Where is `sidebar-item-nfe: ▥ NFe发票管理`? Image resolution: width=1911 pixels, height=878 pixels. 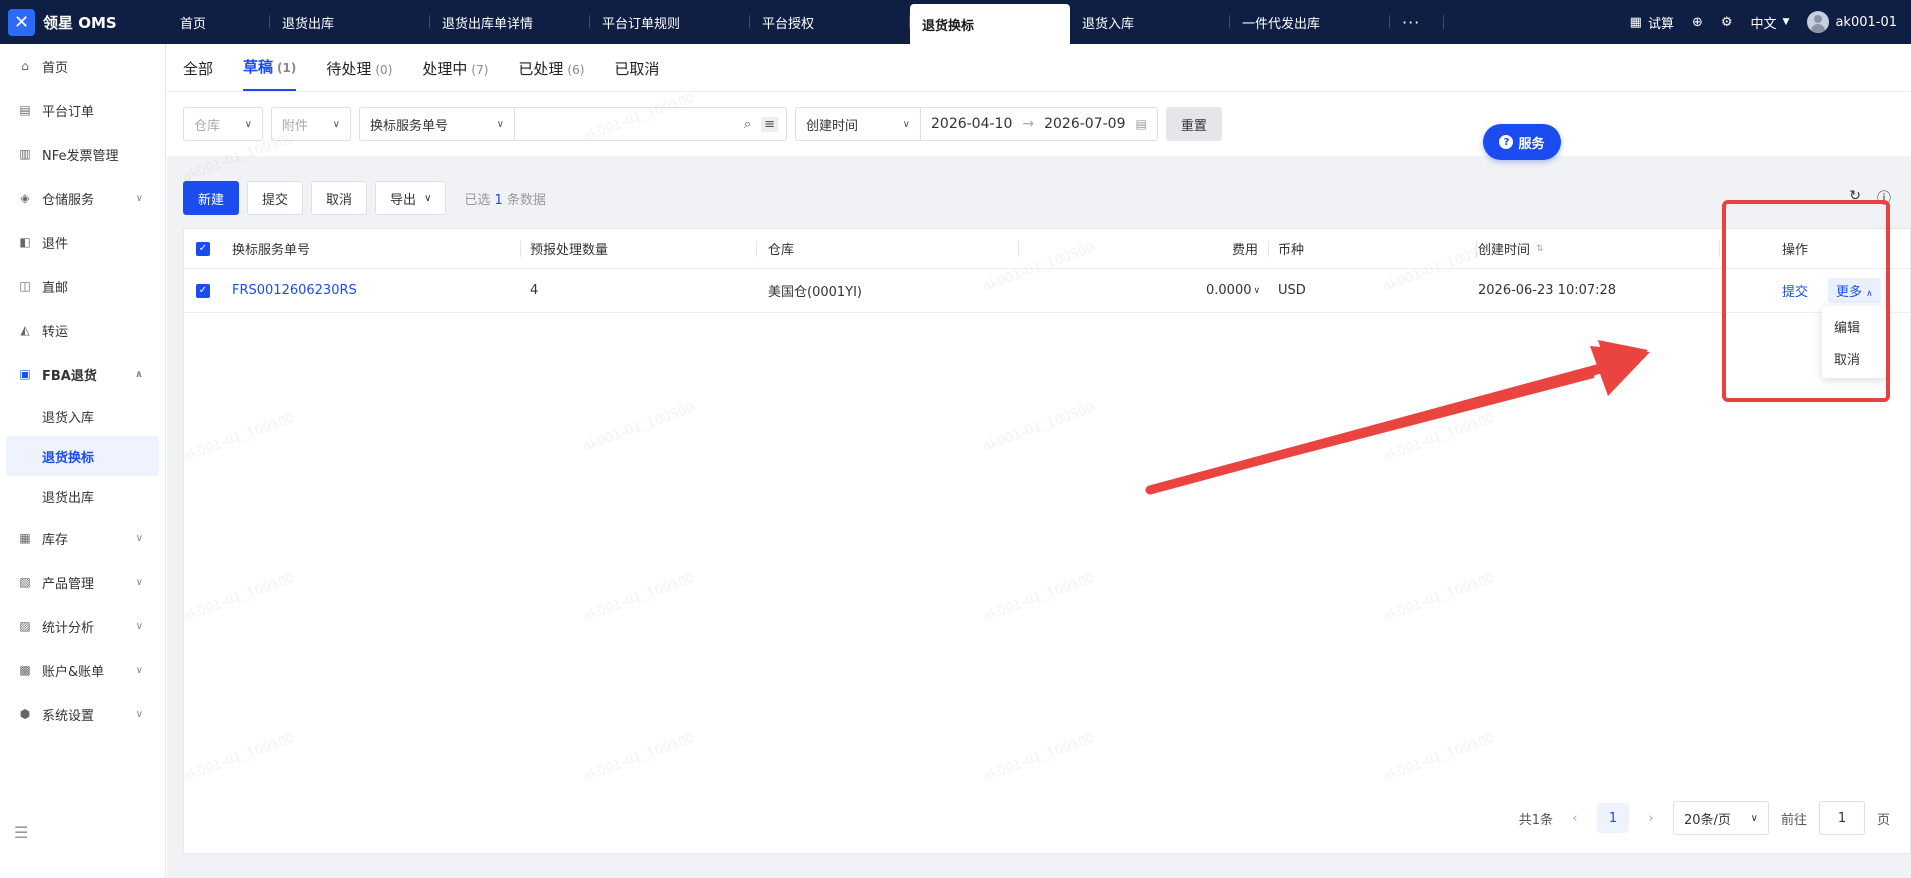 sidebar-item-nfe: ▥ NFe发票管理 is located at coordinates (82, 154).